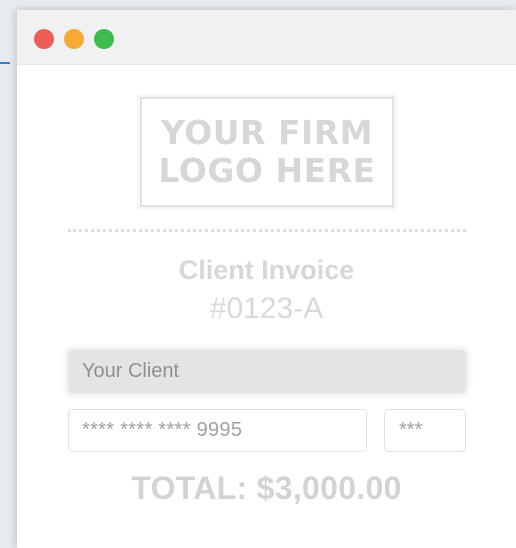  Describe the element at coordinates (266, 270) in the screenshot. I see `invoice-title: Client Invoice` at that location.